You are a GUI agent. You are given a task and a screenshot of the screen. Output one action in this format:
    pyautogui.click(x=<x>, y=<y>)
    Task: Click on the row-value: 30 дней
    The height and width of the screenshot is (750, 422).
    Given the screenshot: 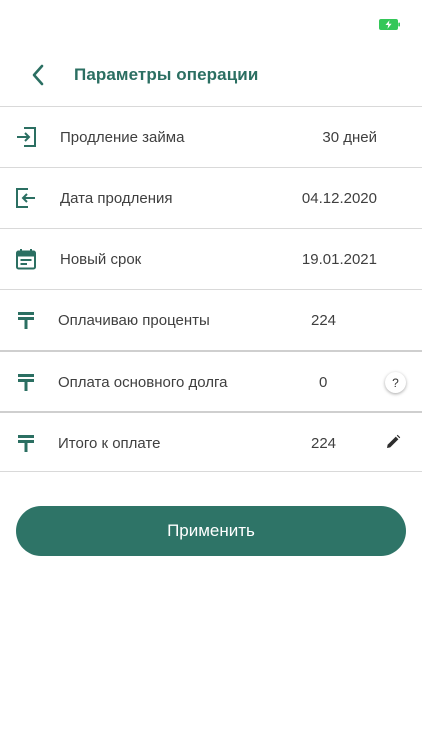 What is the action you would take?
    pyautogui.click(x=349, y=137)
    